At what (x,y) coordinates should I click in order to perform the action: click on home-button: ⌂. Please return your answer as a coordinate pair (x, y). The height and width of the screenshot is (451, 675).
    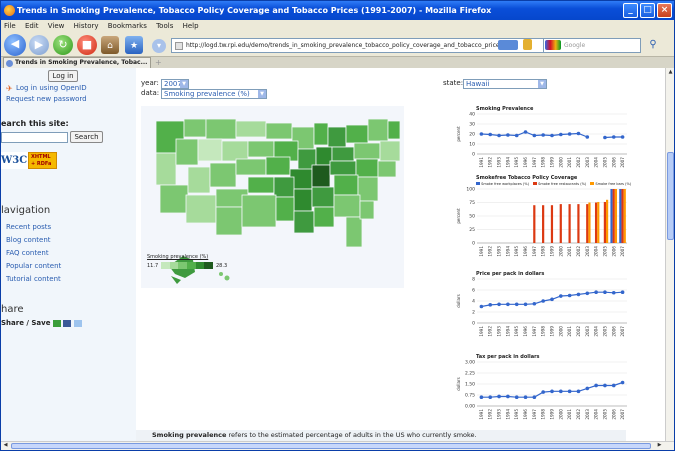
    Looking at the image, I should click on (110, 45).